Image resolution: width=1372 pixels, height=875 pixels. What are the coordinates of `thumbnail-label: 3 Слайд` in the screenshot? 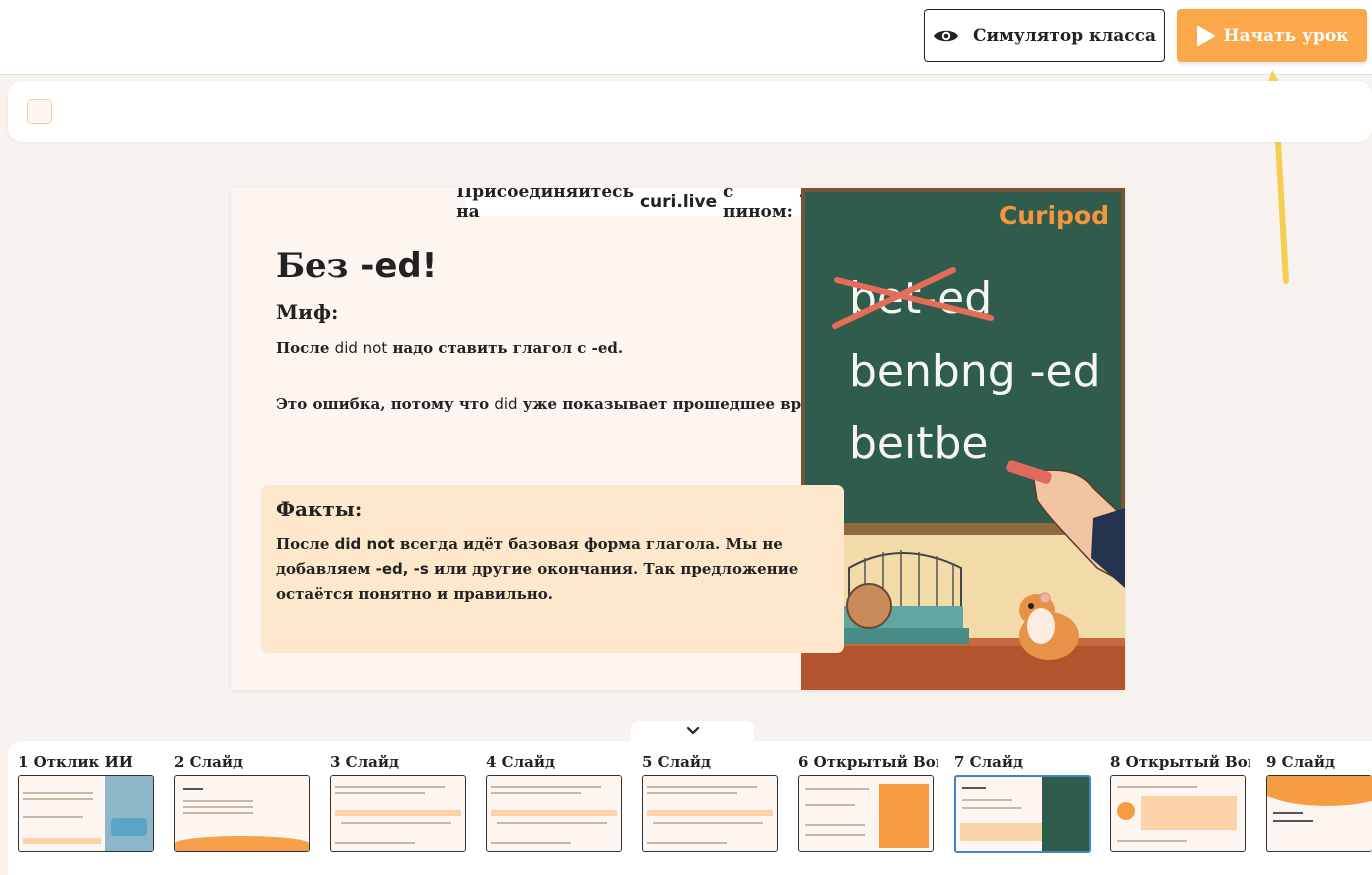 It's located at (365, 762).